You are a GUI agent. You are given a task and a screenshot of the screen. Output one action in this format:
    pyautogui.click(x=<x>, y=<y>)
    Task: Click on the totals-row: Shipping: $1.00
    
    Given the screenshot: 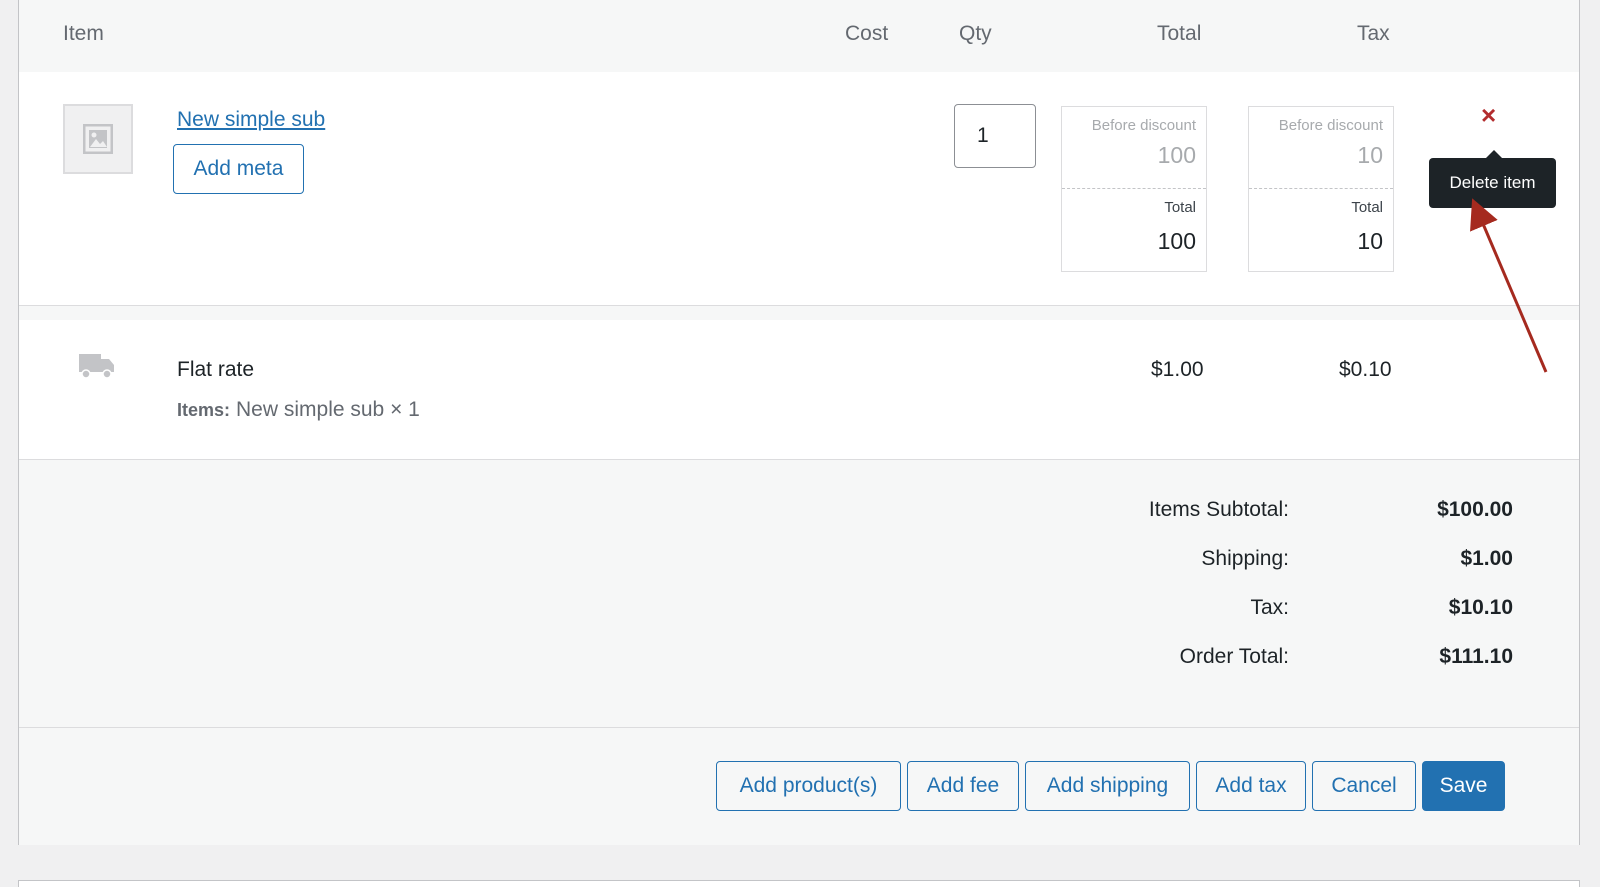 What is the action you would take?
    pyautogui.click(x=799, y=562)
    